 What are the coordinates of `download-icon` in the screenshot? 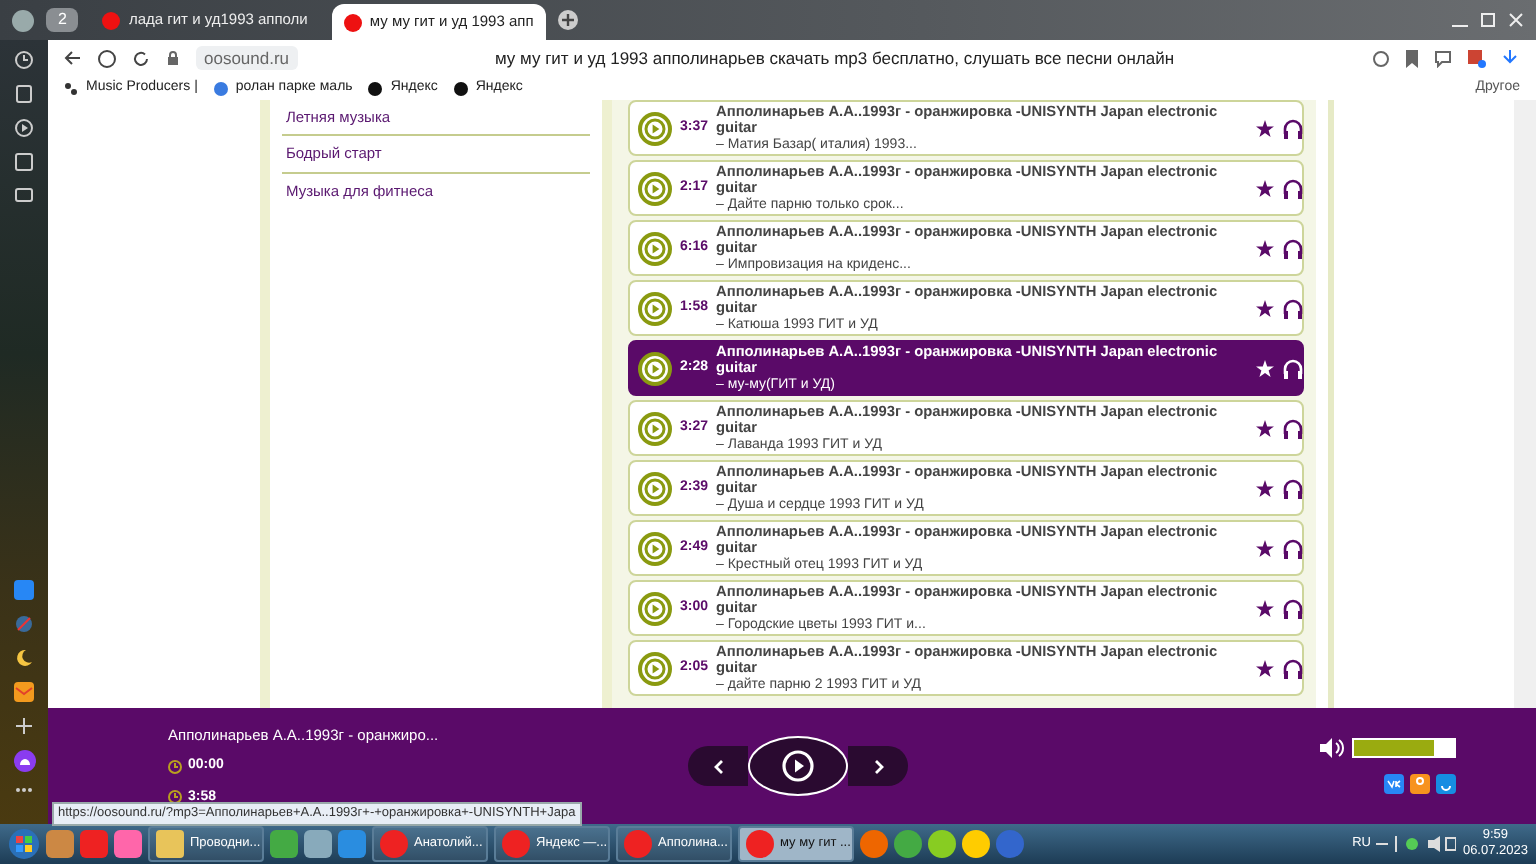 It's located at (1511, 58).